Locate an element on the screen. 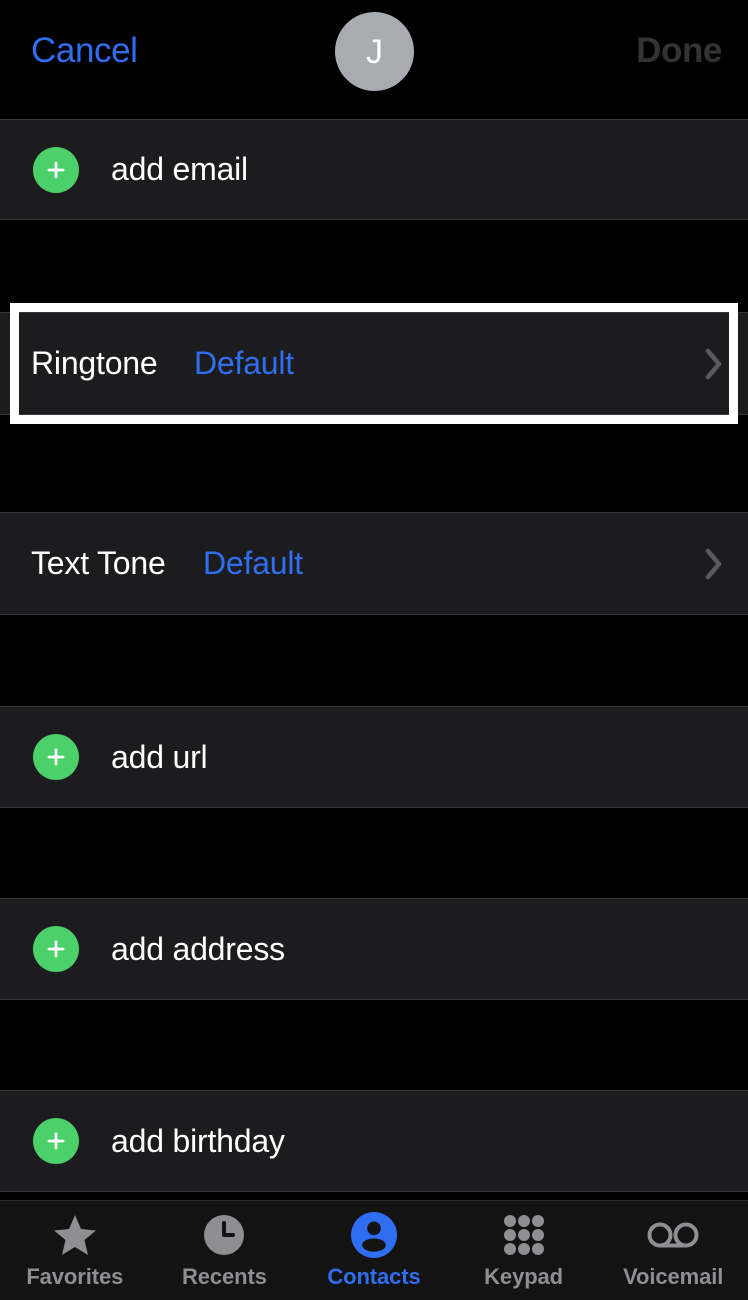 This screenshot has width=748, height=1300. navigation-bar: Cancel J Done is located at coordinates (374, 59).